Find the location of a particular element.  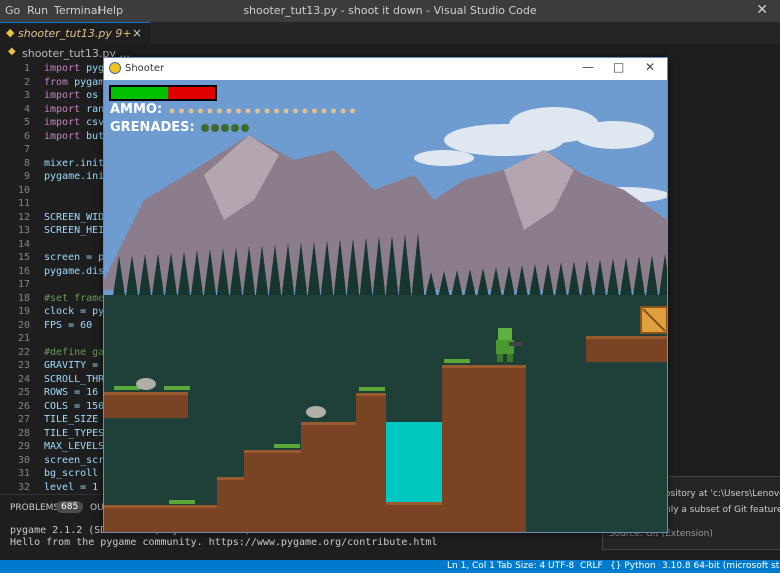

status-encoding: UTF-8 is located at coordinates (561, 566).